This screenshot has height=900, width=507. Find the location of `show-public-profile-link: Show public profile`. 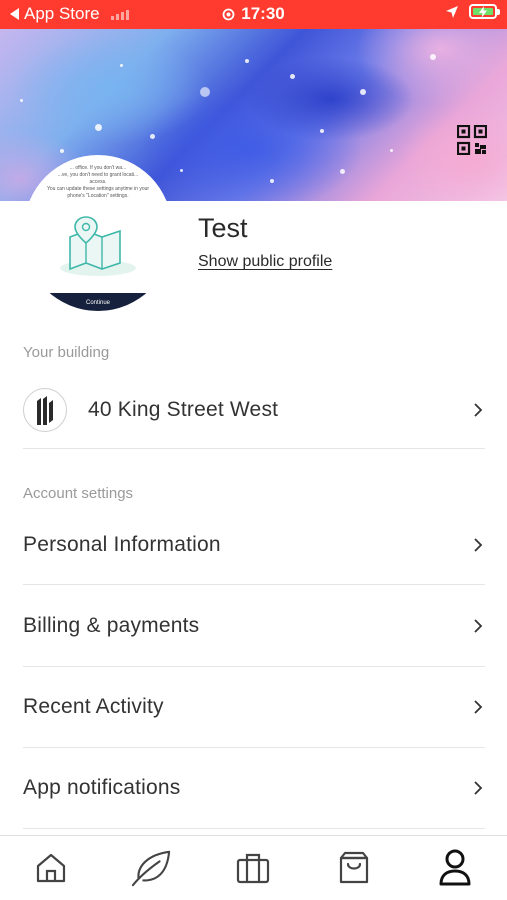

show-public-profile-link: Show public profile is located at coordinates (265, 262).